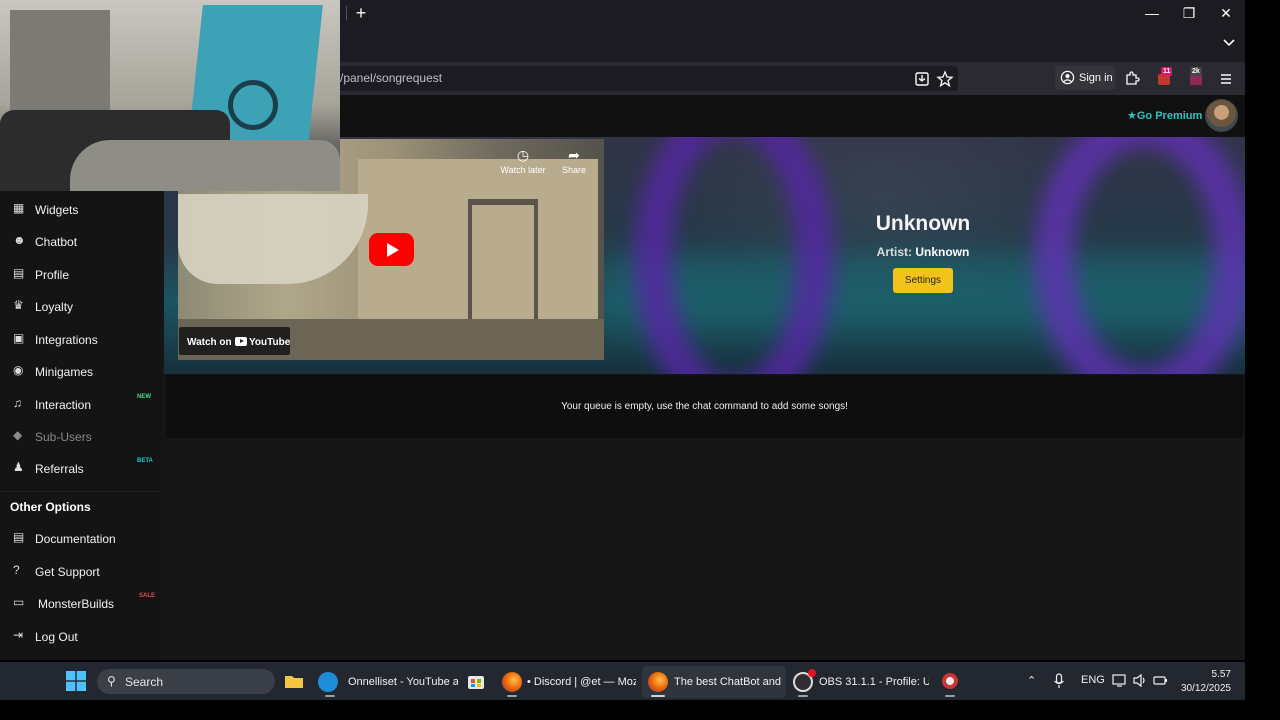  Describe the element at coordinates (942, 252) in the screenshot. I see `artist-value: Unknown` at that location.